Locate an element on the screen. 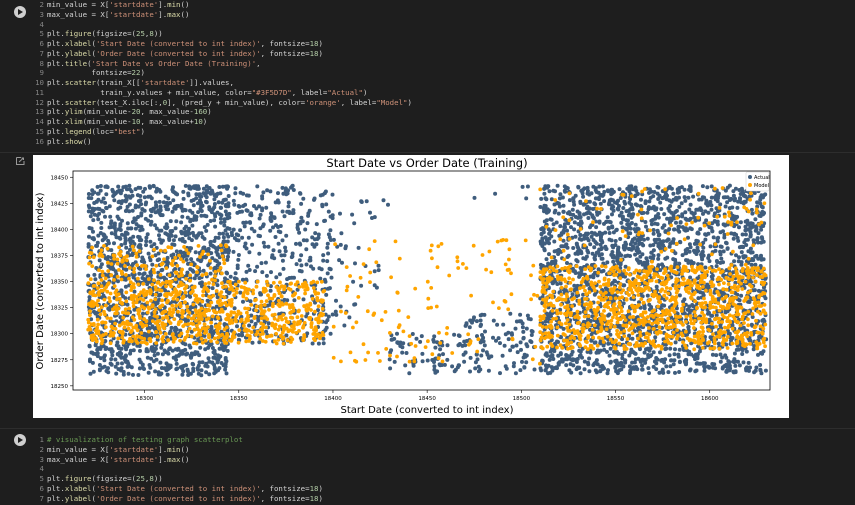  output-icon is located at coordinates (20, 161).